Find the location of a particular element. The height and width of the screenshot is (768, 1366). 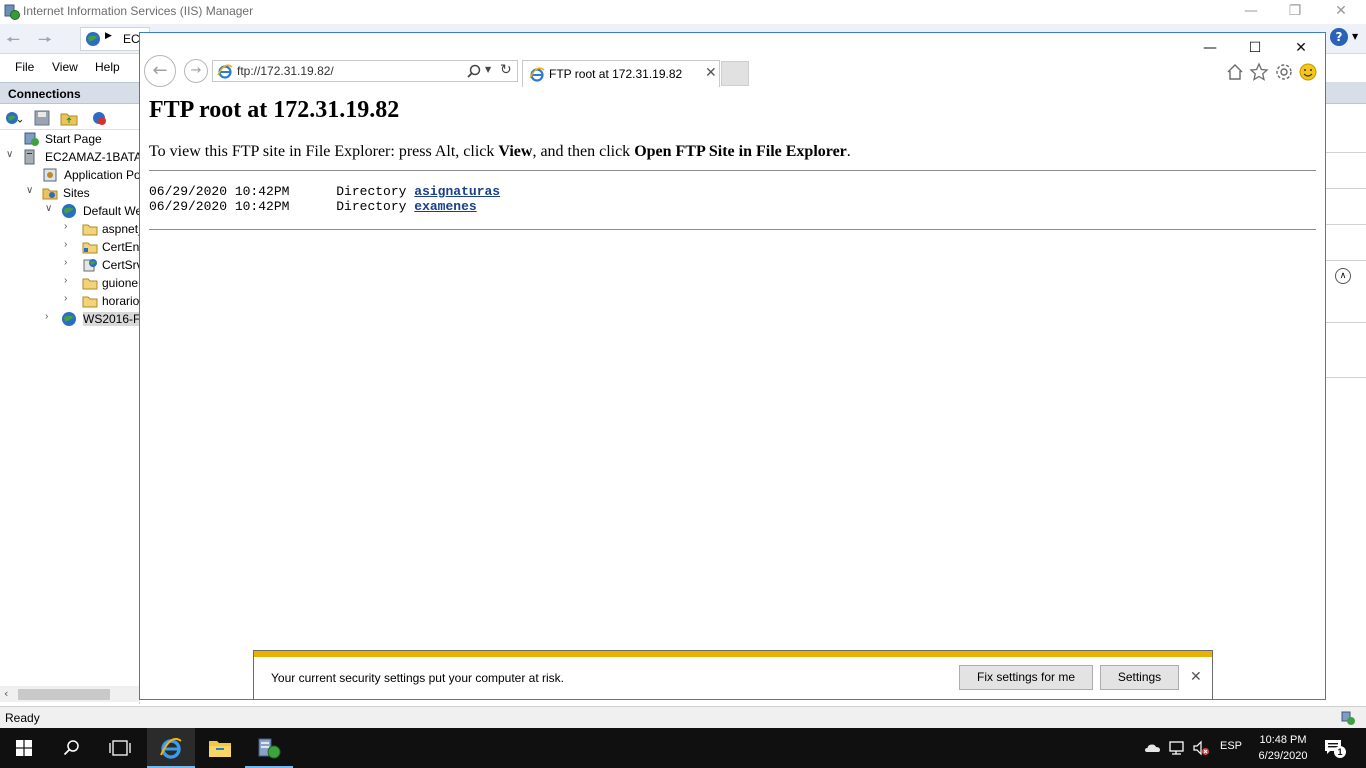

menu-view: View is located at coordinates (65, 67).